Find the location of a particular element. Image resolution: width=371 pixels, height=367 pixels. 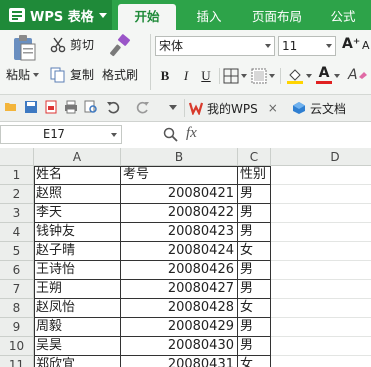

cell-a3: 李天 is located at coordinates (77, 213).